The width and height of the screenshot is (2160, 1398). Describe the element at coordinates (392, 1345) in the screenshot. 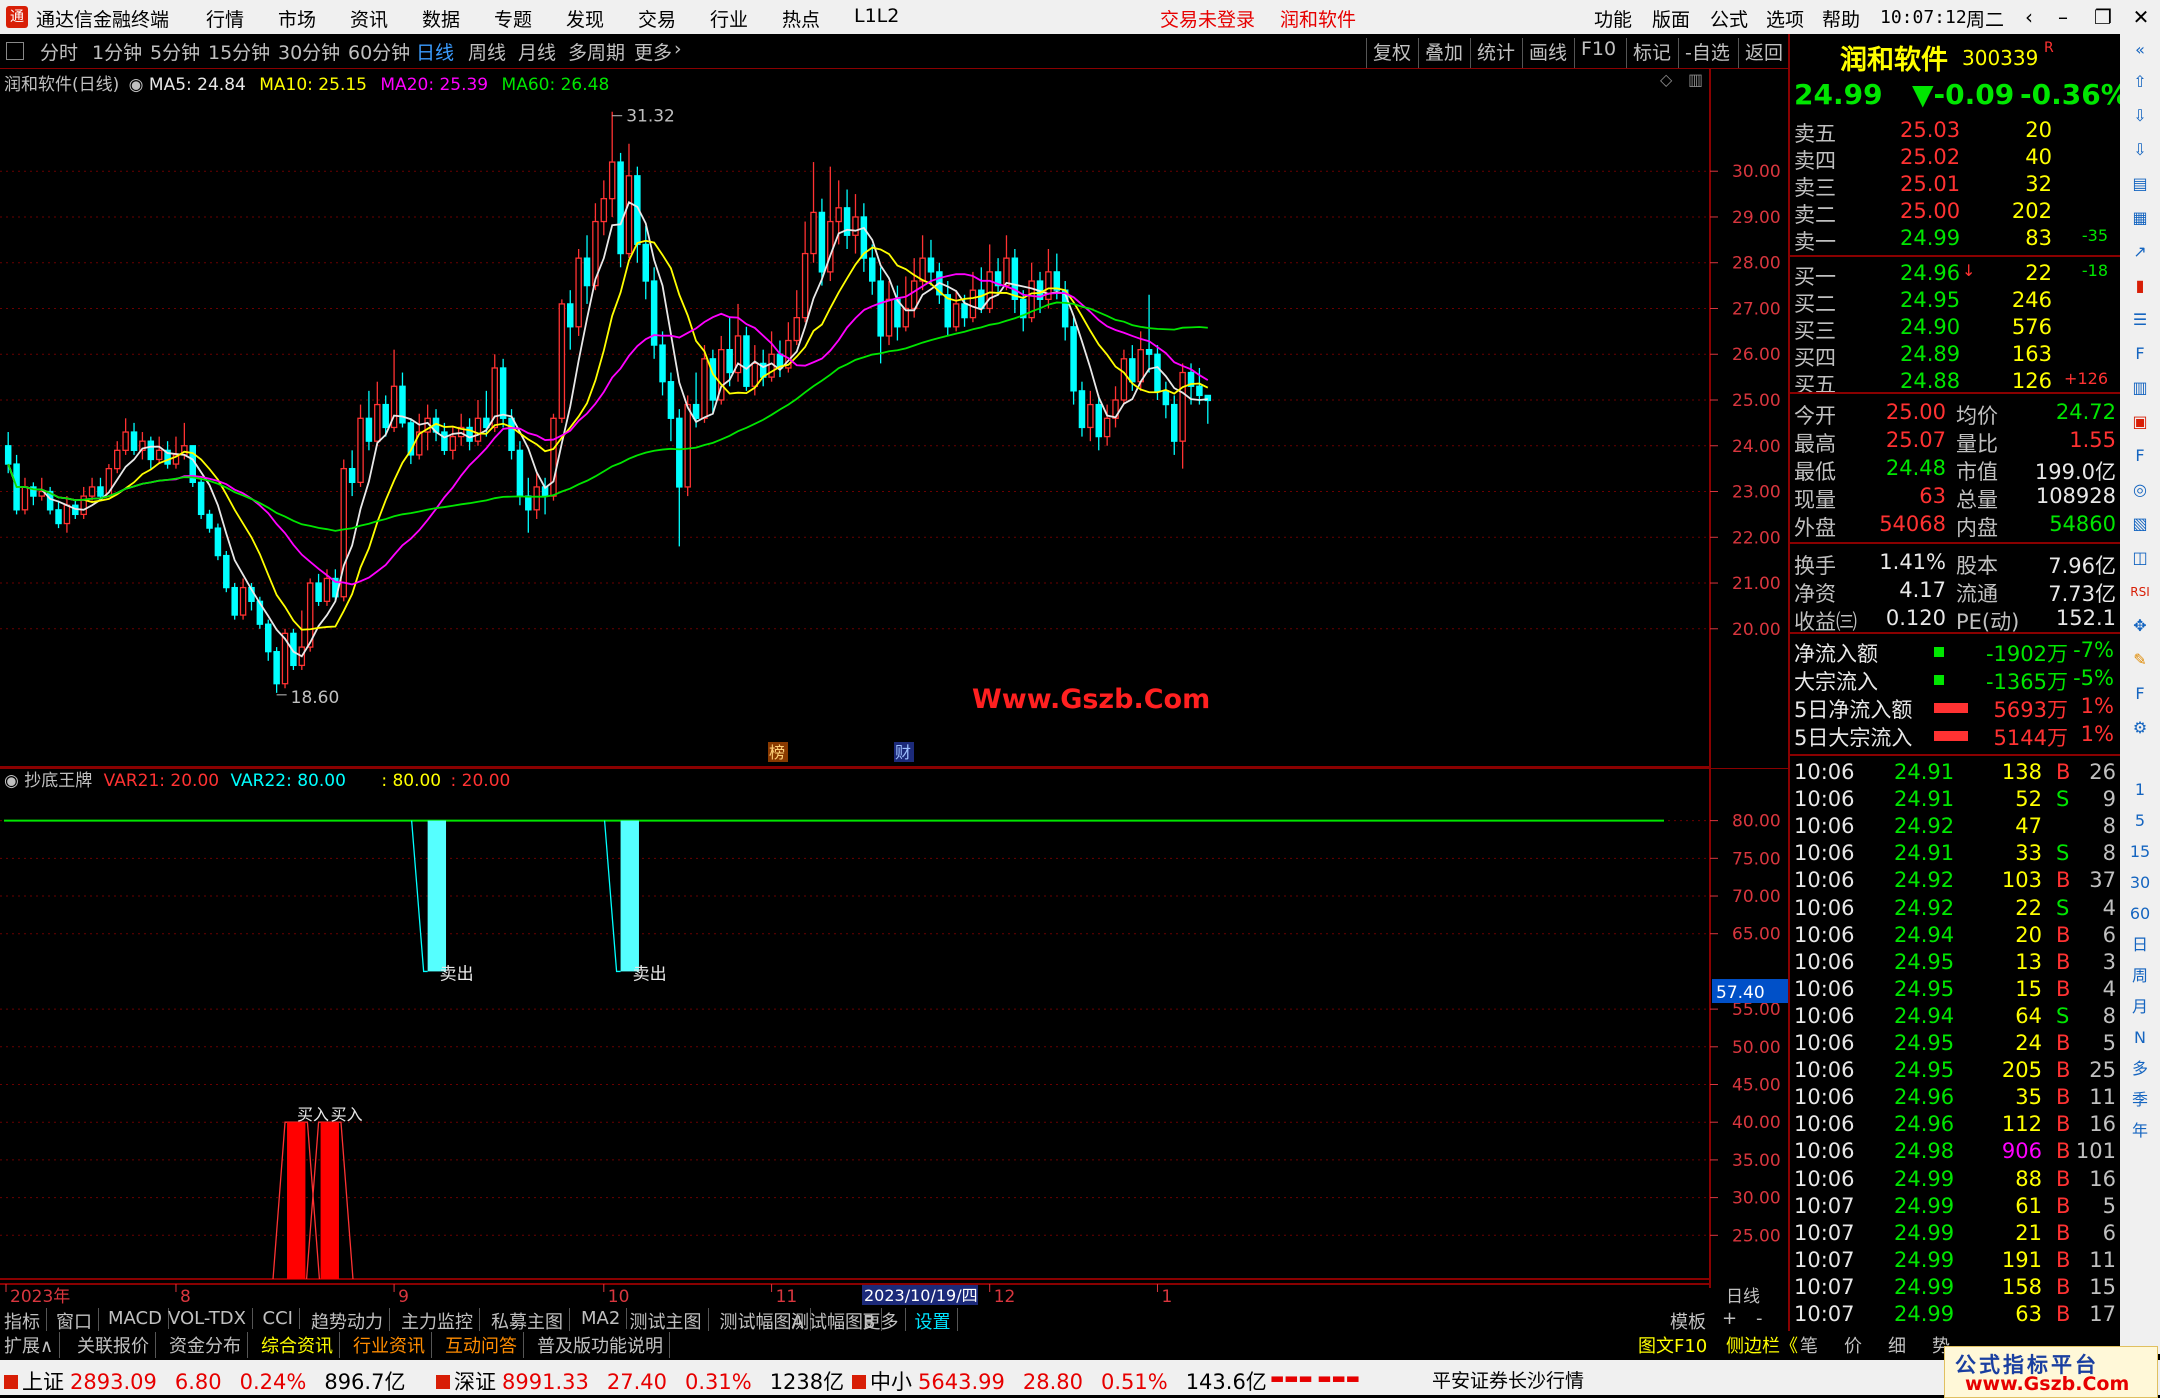

I see `ext-tab-4: 行业资讯` at that location.